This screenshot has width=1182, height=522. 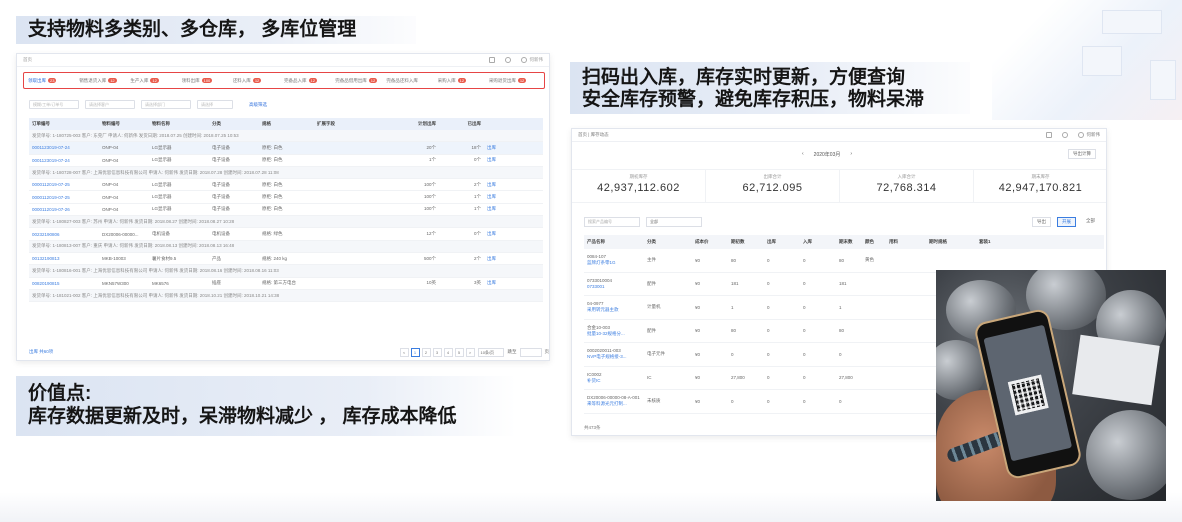 What do you see at coordinates (110, 104) in the screenshot?
I see `customer-select: 请选择客户` at bounding box center [110, 104].